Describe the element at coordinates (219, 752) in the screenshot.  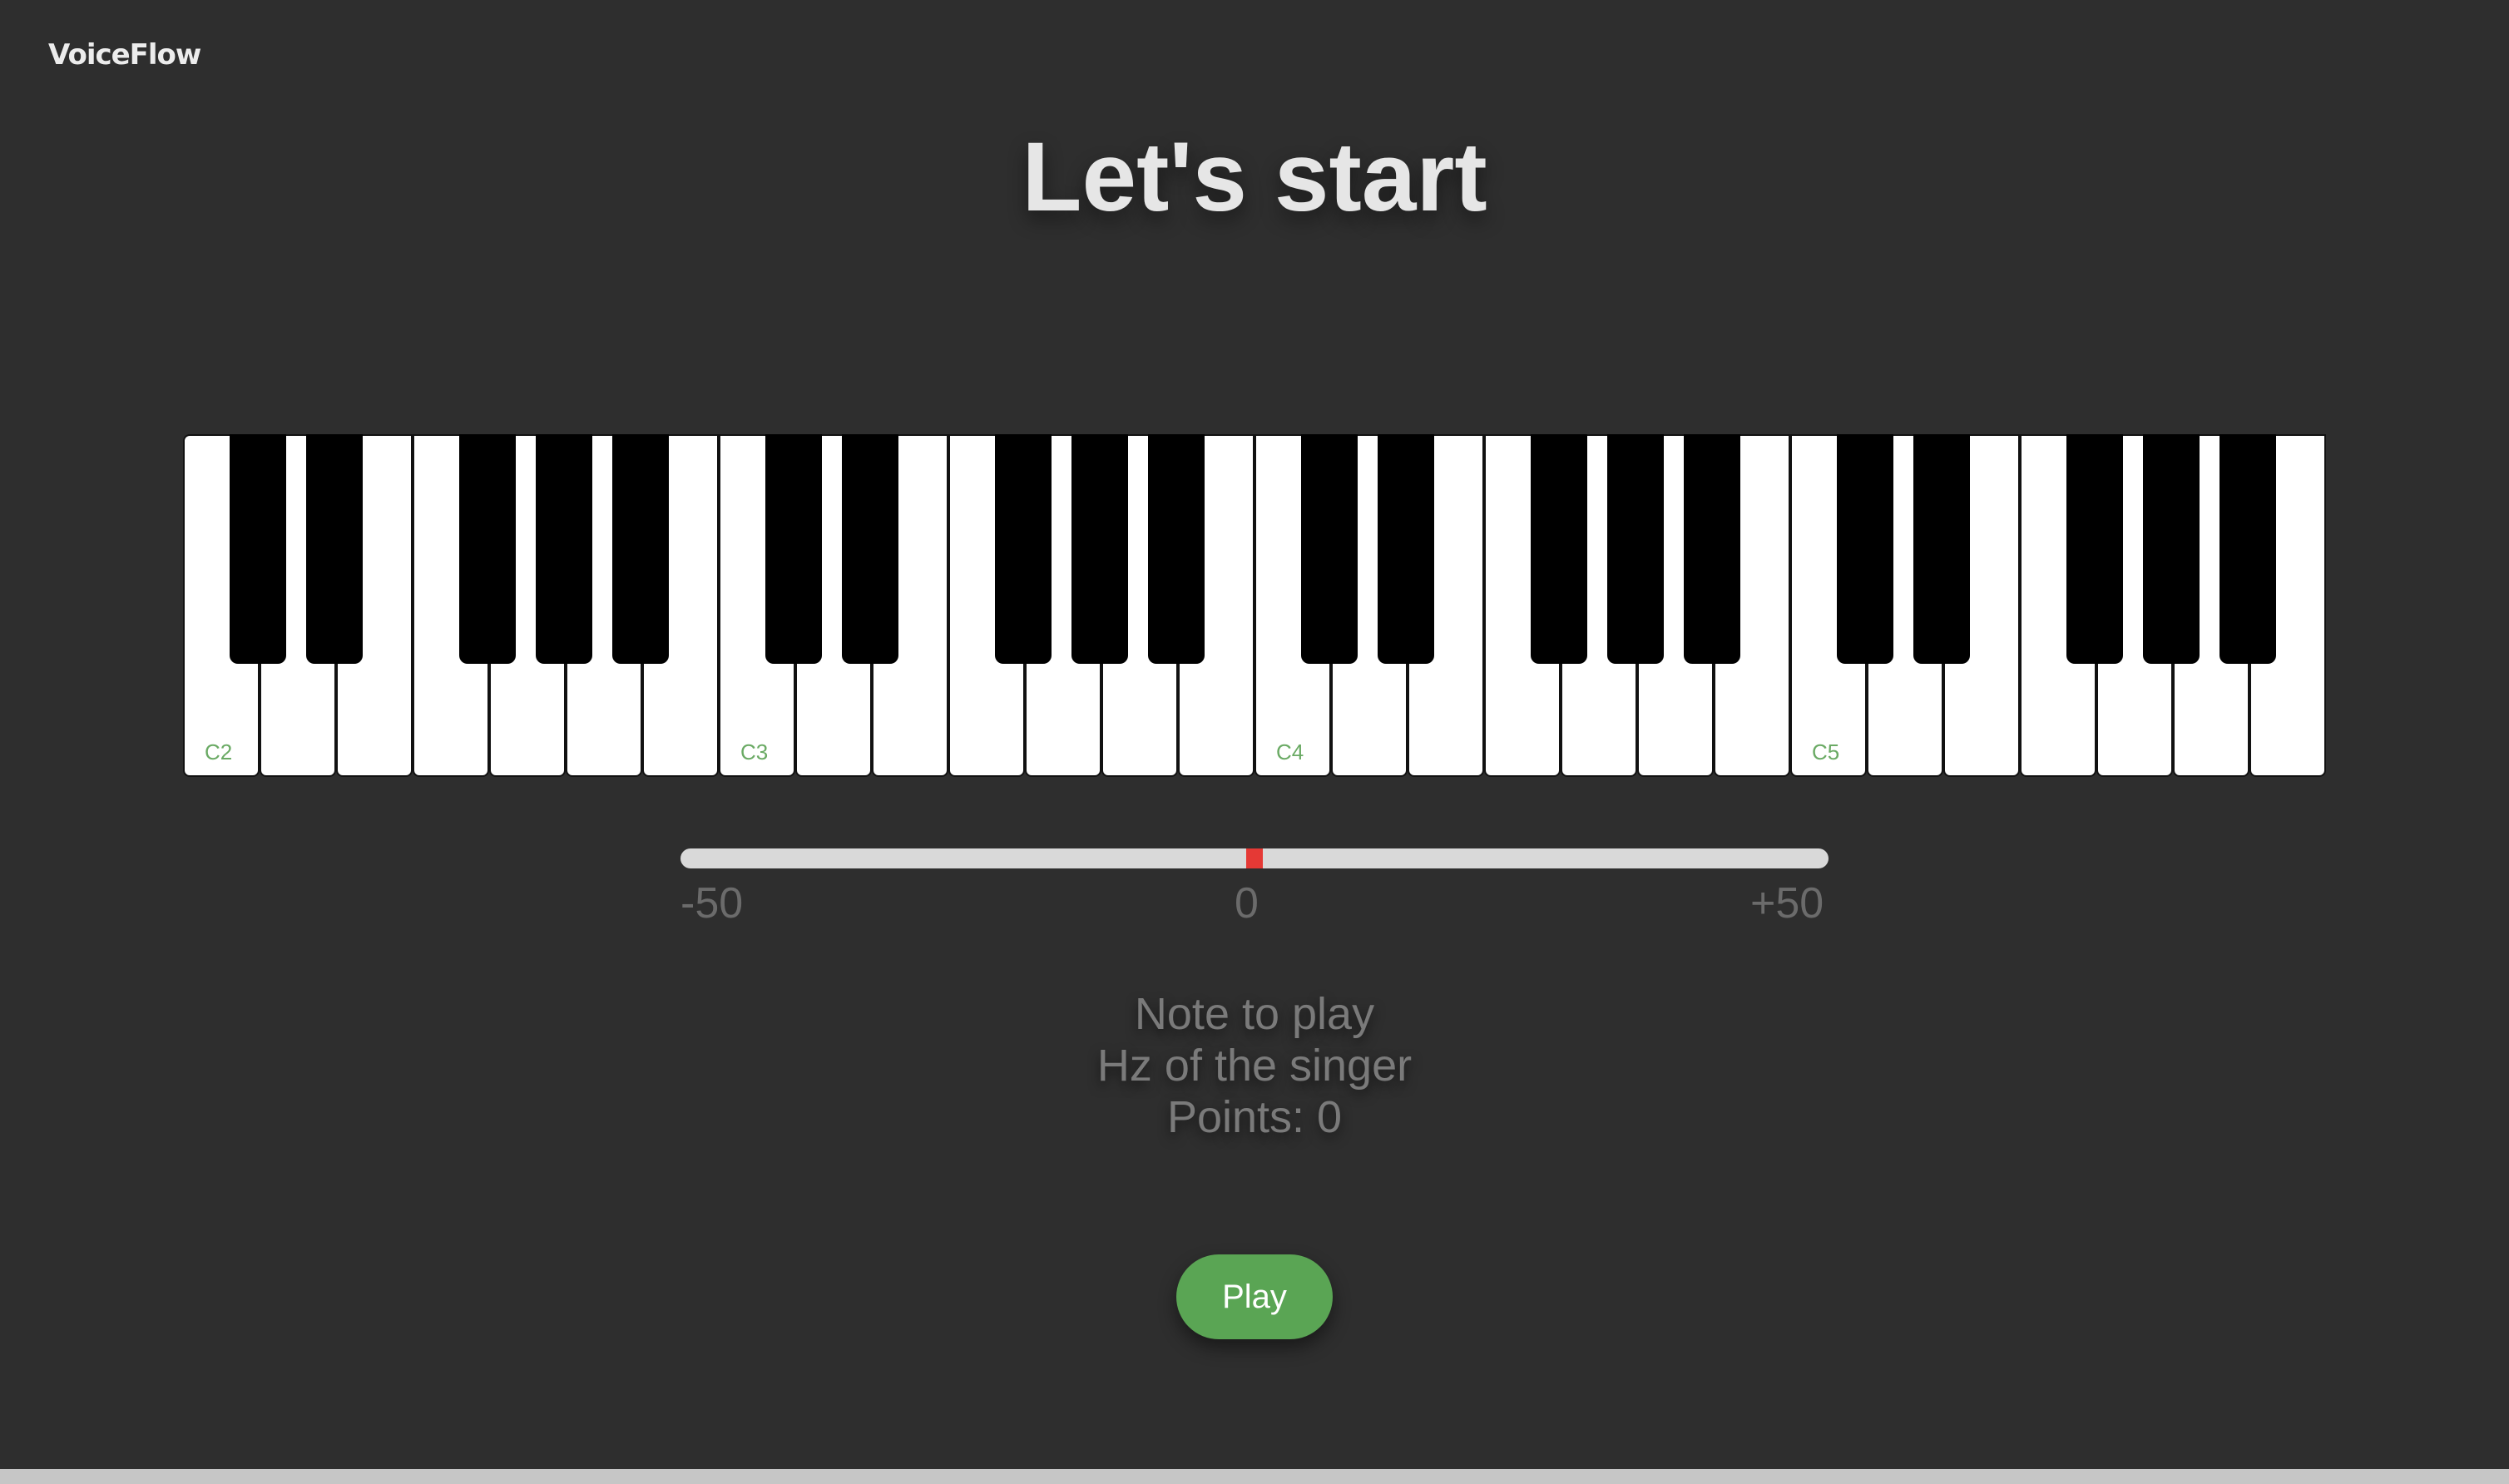
I see `octave-label: C2` at that location.